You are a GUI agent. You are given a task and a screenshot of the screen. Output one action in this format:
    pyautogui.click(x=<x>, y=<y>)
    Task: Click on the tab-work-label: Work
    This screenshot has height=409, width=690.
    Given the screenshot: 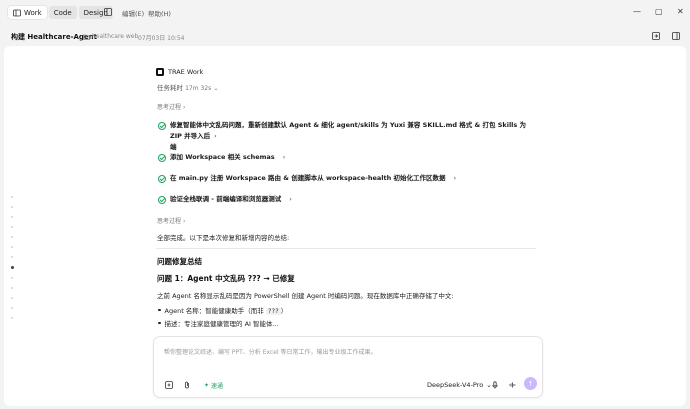 What is the action you would take?
    pyautogui.click(x=33, y=12)
    